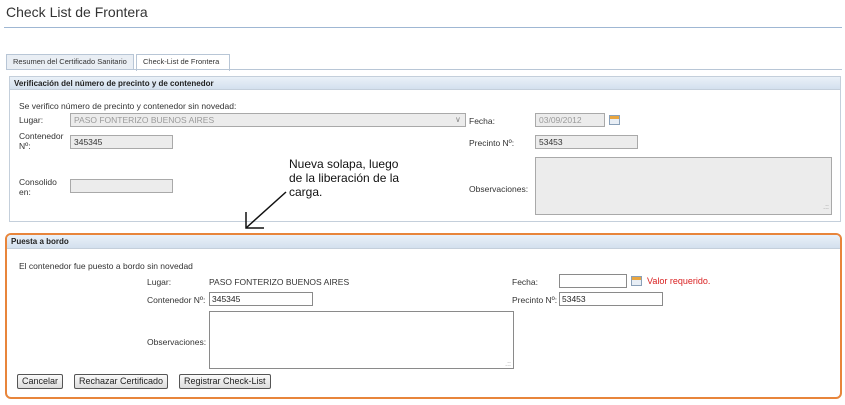 Image resolution: width=845 pixels, height=405 pixels. Describe the element at coordinates (77, 12) in the screenshot. I see `page-title: Check List de Frontera` at that location.